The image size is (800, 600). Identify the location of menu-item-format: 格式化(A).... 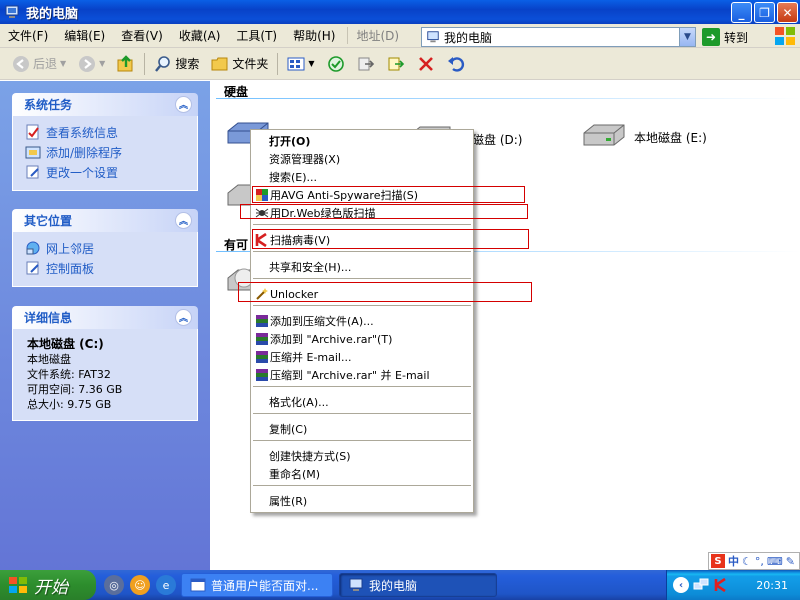
(362, 402).